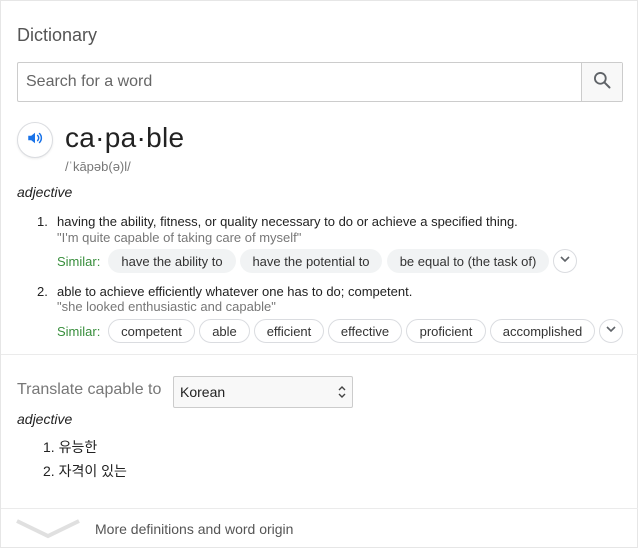 The image size is (638, 548). What do you see at coordinates (300, 82) in the screenshot?
I see `search-input` at bounding box center [300, 82].